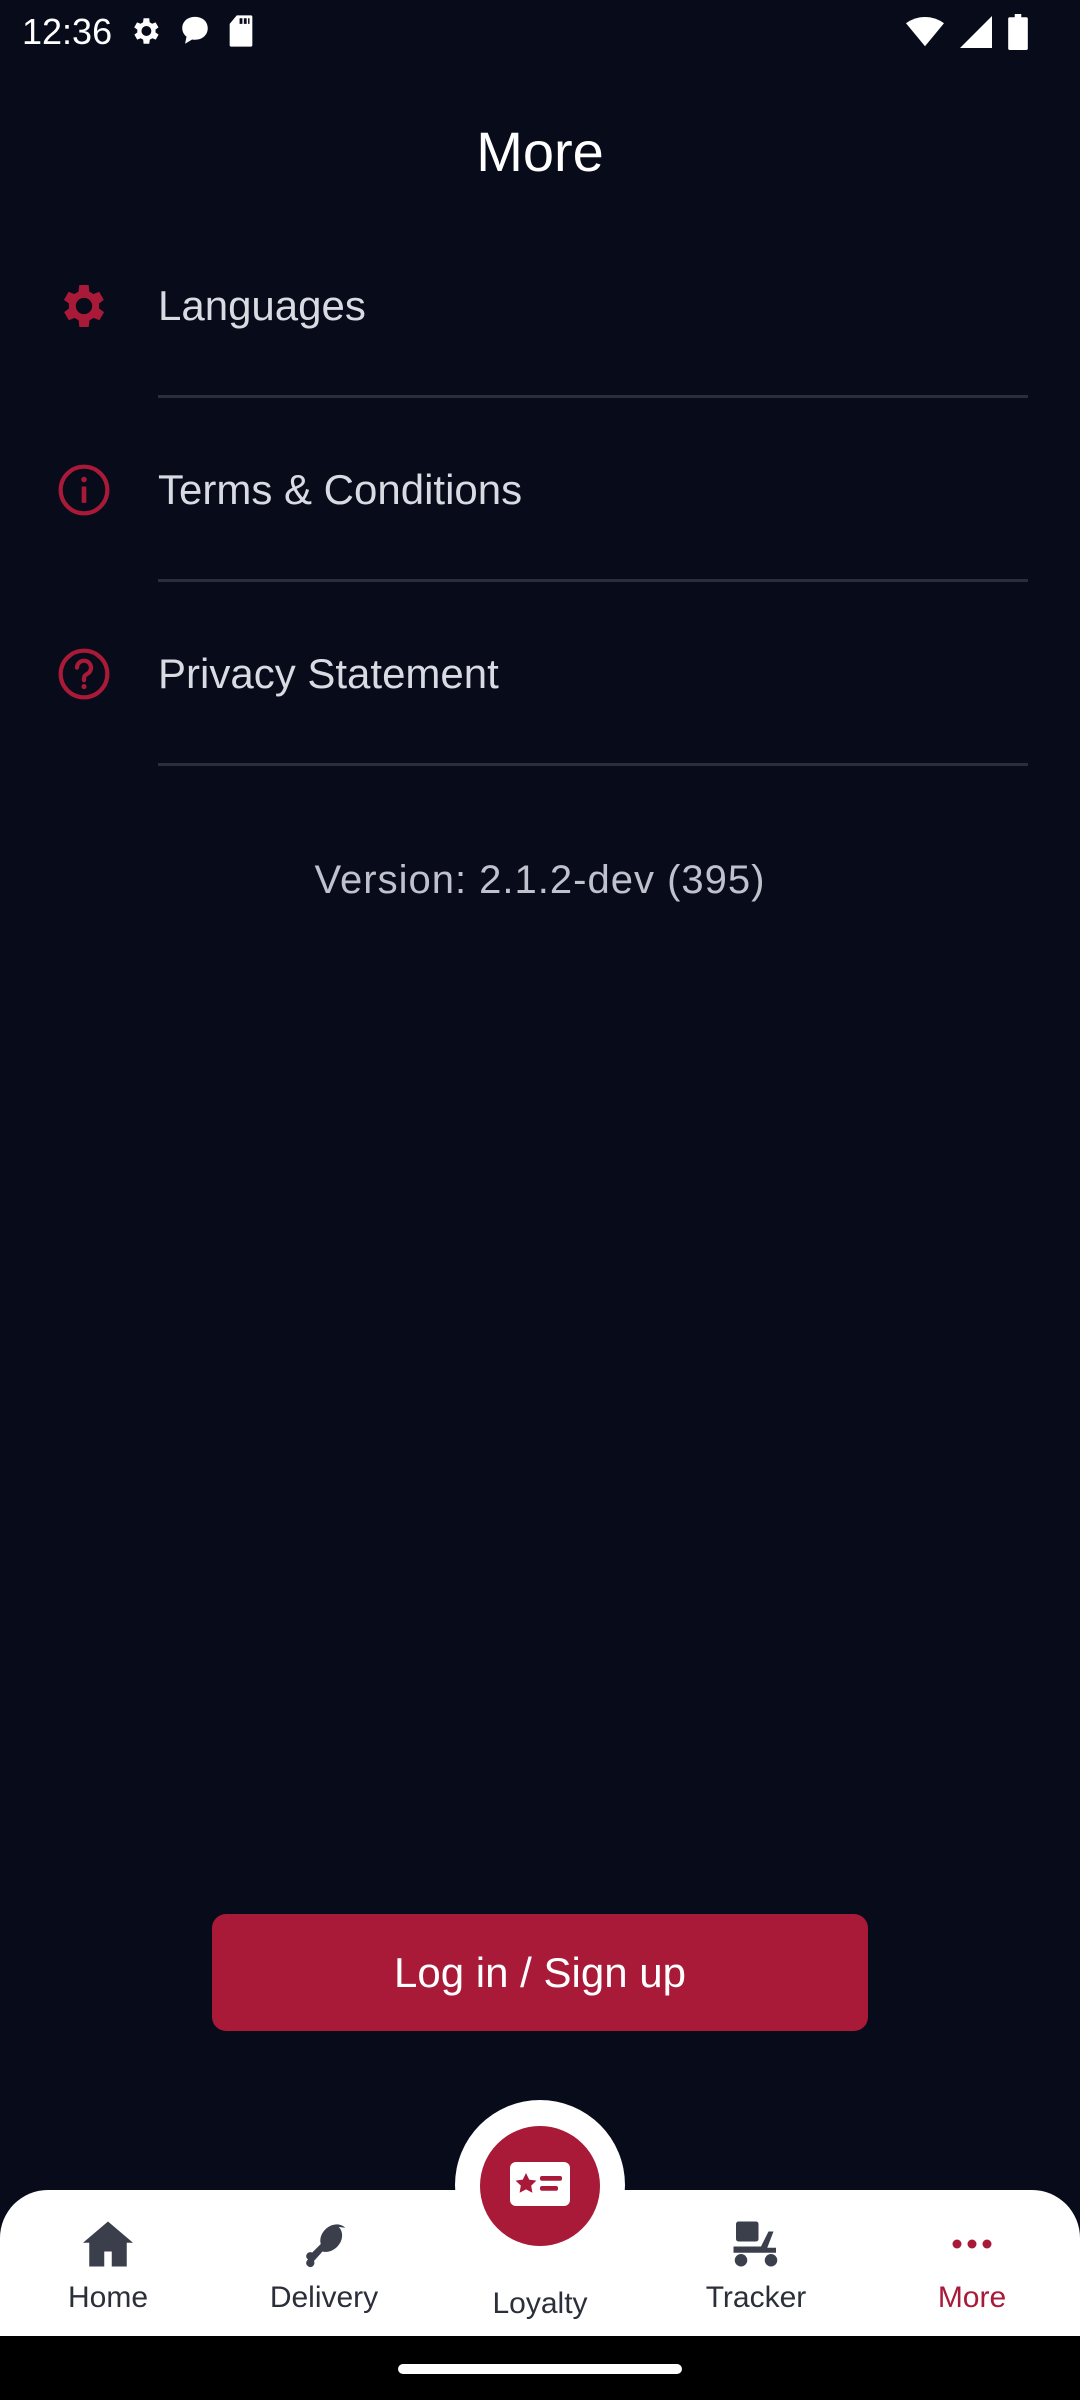 The height and width of the screenshot is (2400, 1080). I want to click on drumstick-icon, so click(324, 2244).